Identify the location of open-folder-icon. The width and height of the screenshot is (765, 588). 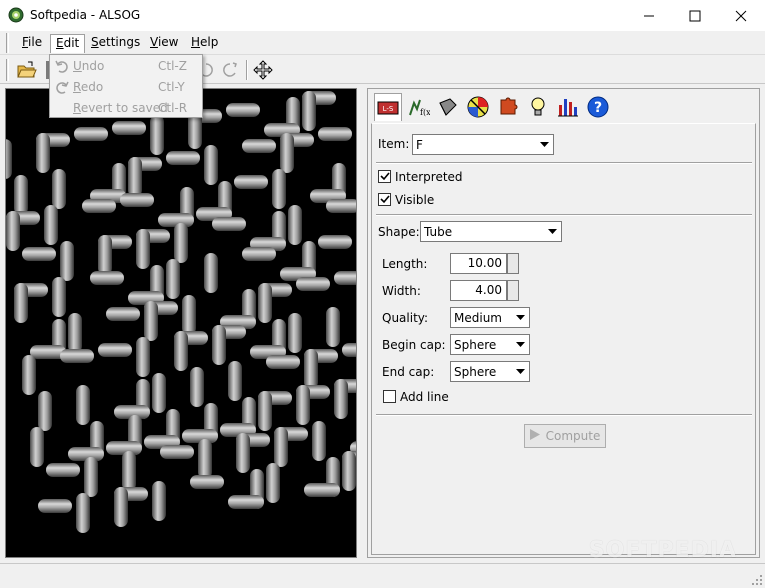
(27, 70).